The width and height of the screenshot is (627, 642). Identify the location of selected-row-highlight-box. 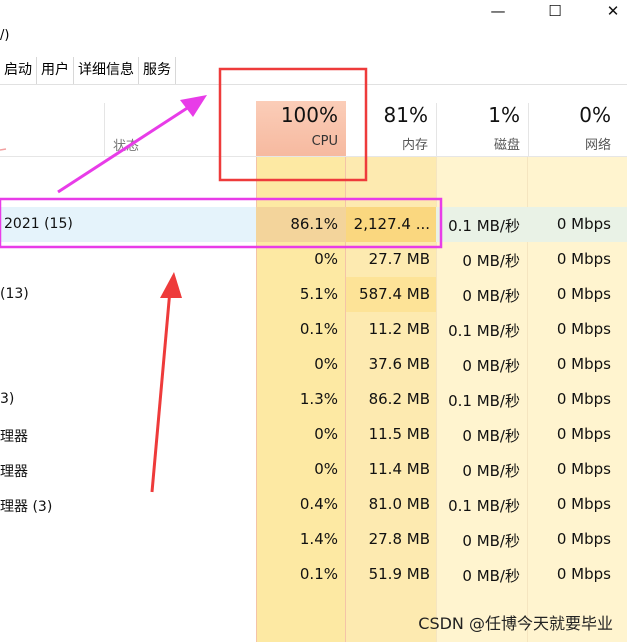
(221, 223).